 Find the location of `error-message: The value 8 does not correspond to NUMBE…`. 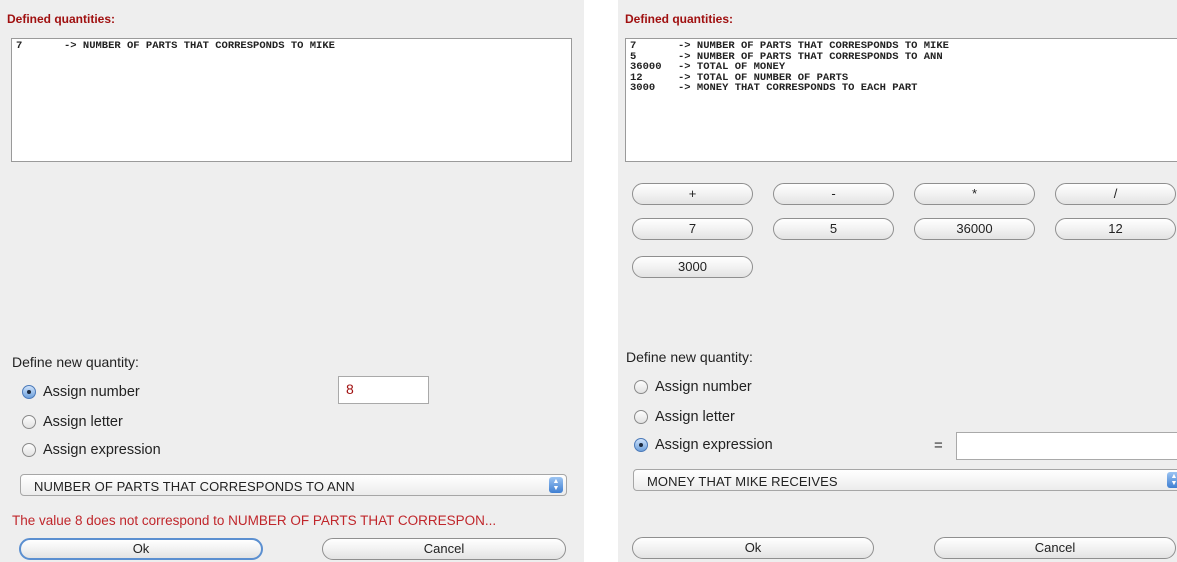

error-message: The value 8 does not correspond to NUMBE… is located at coordinates (254, 520).